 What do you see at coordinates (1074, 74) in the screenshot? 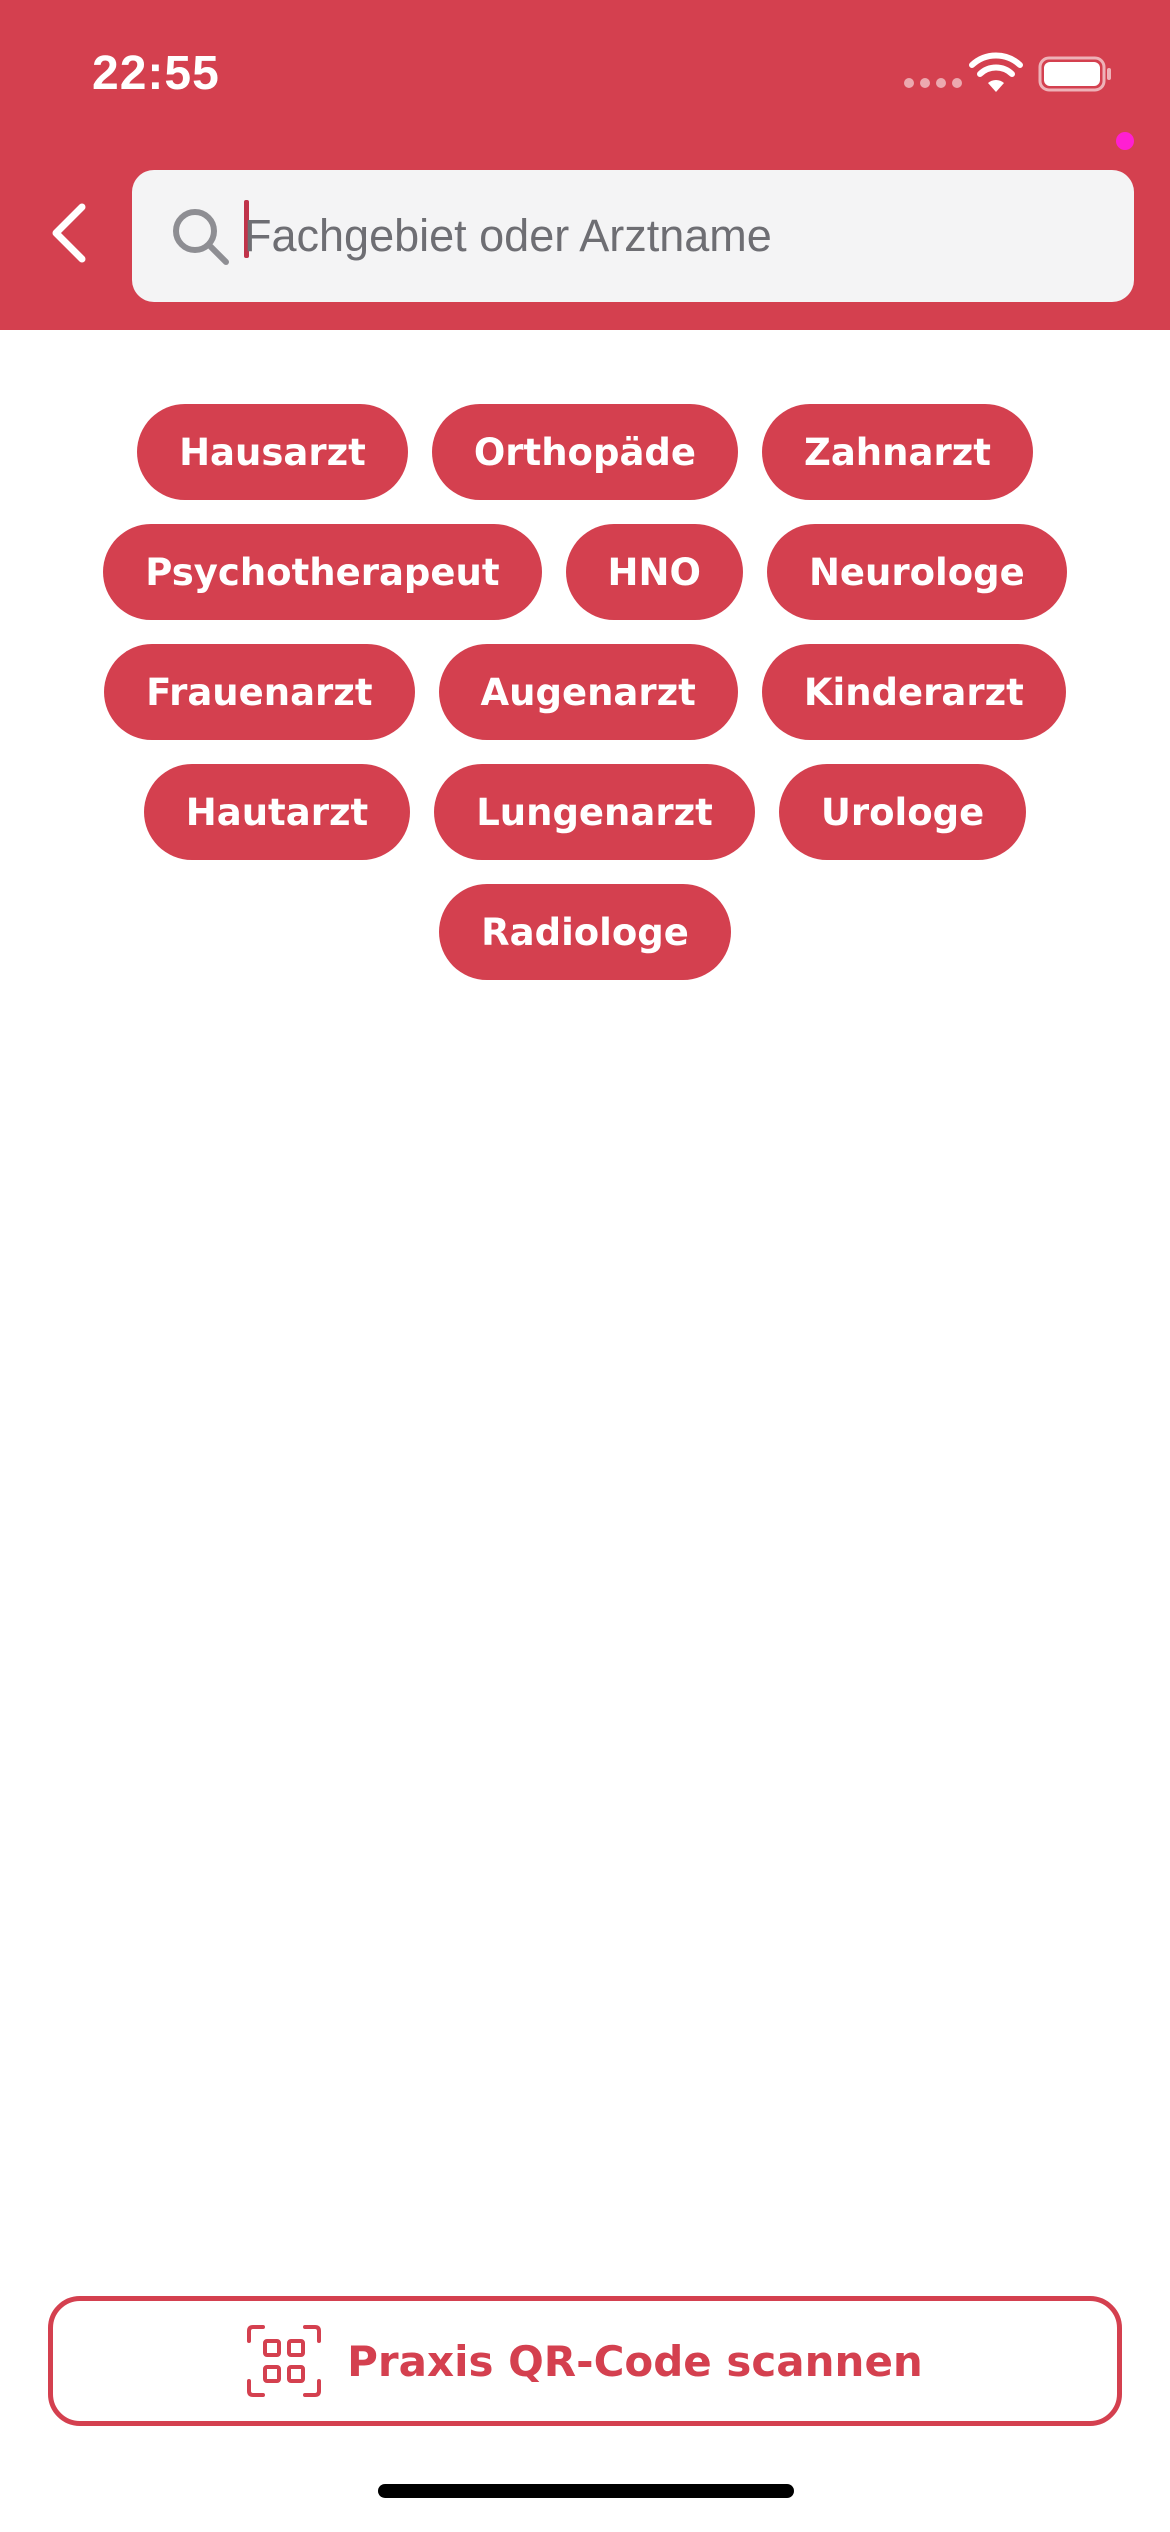
I see `battery-icon` at bounding box center [1074, 74].